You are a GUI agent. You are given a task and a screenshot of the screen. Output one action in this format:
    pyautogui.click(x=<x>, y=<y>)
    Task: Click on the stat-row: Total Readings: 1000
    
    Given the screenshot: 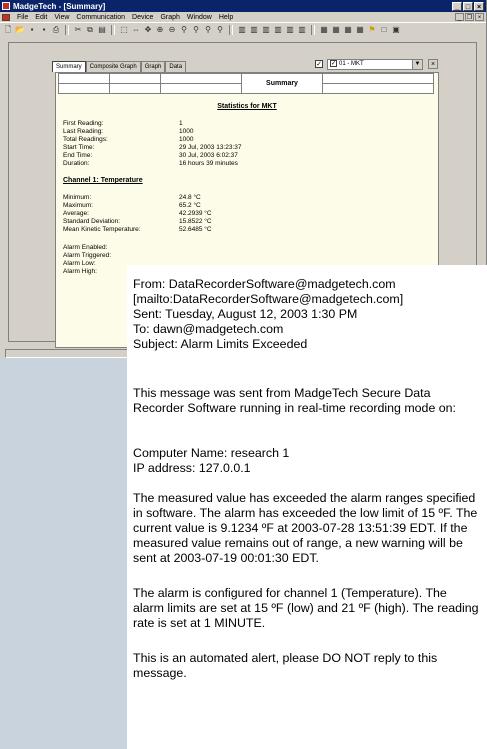 What is the action you would take?
    pyautogui.click(x=128, y=139)
    